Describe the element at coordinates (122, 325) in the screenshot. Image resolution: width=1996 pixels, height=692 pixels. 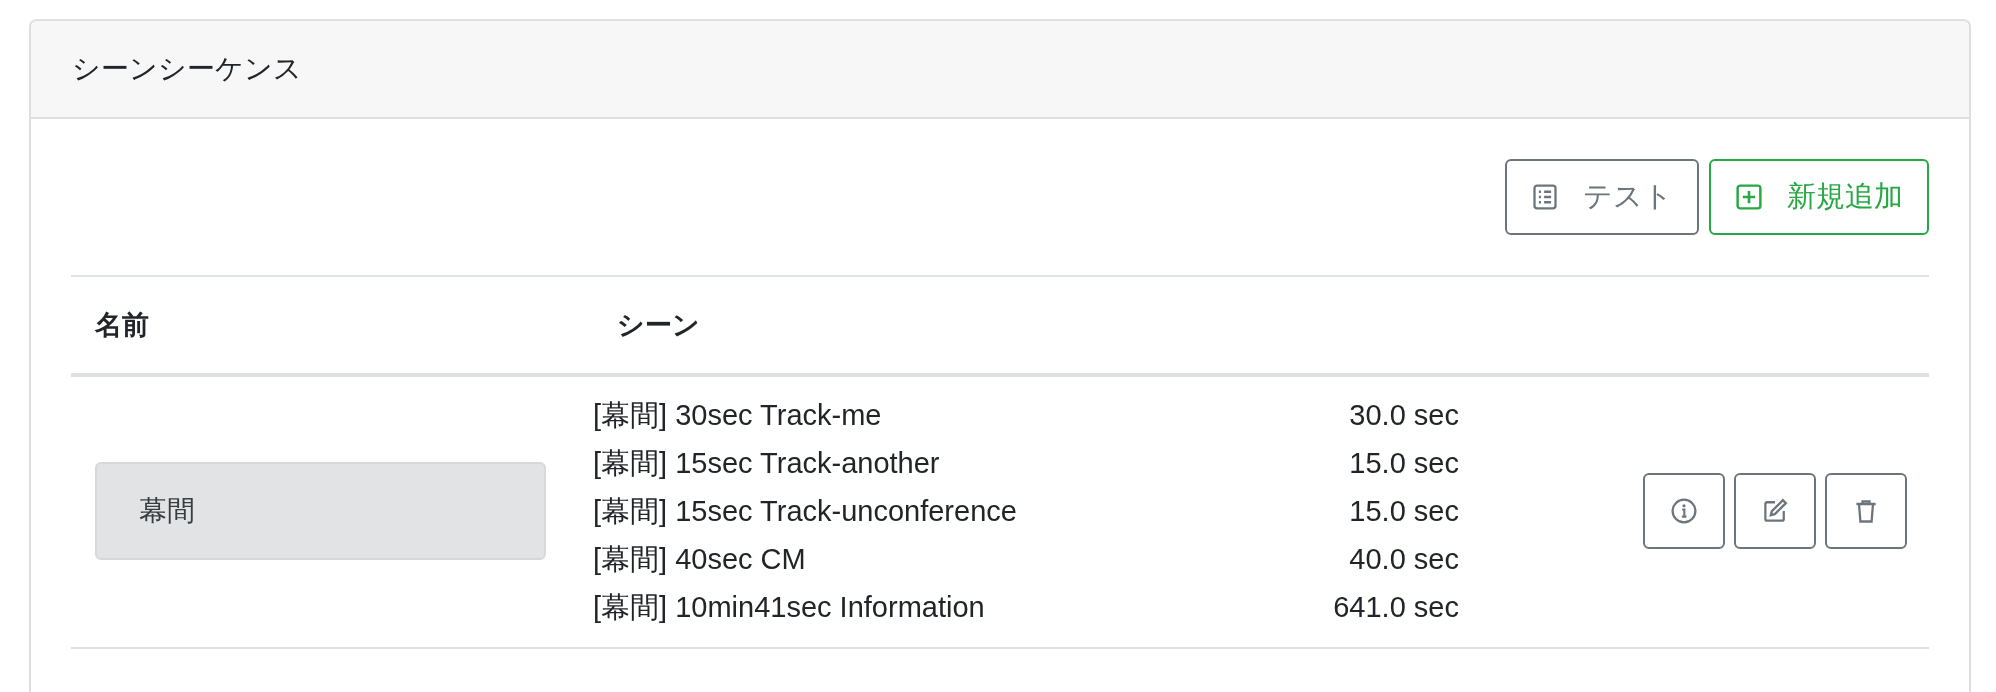
I see `column-header: 名前` at that location.